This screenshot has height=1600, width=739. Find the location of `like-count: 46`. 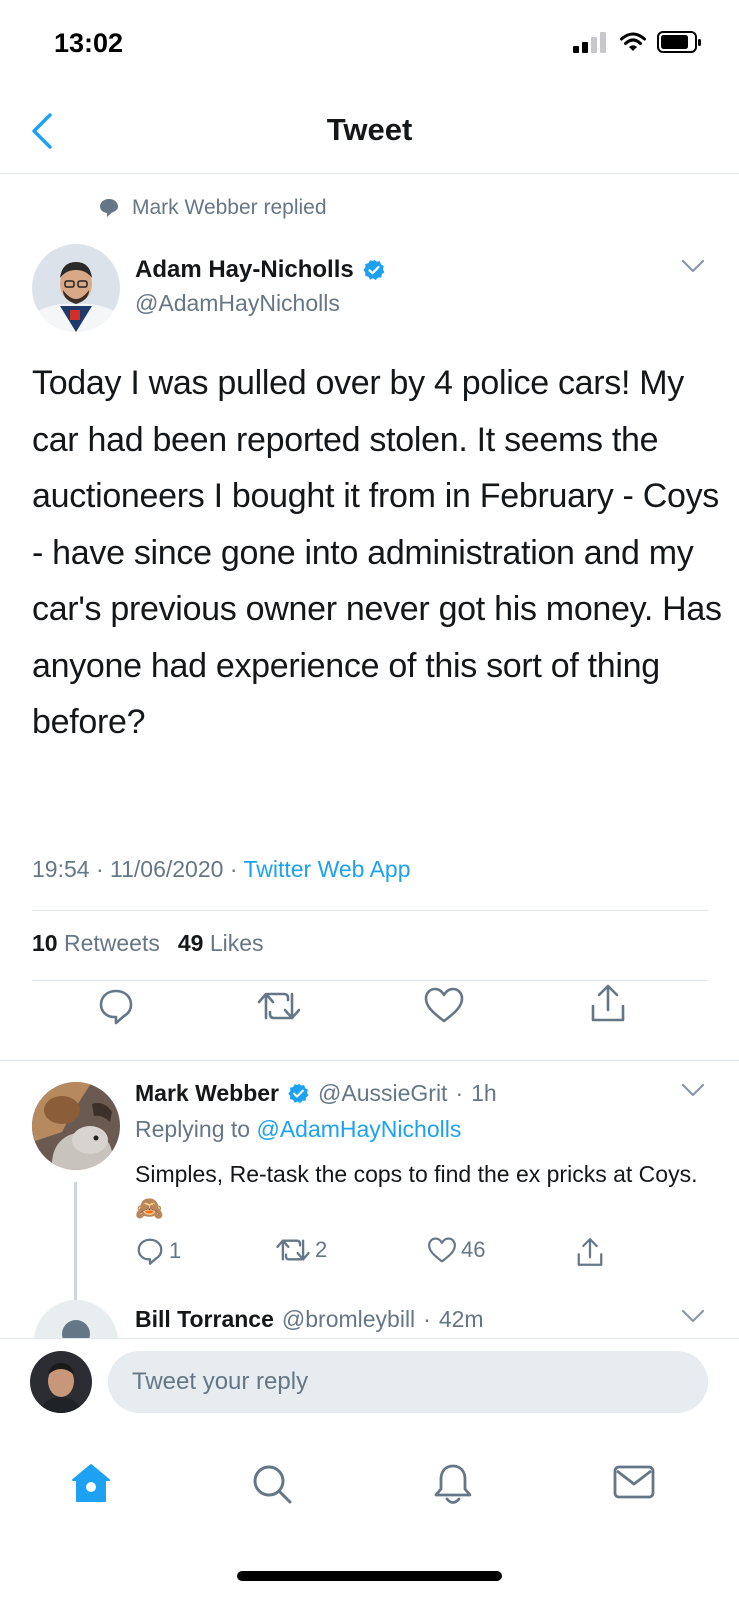

like-count: 46 is located at coordinates (473, 1249).